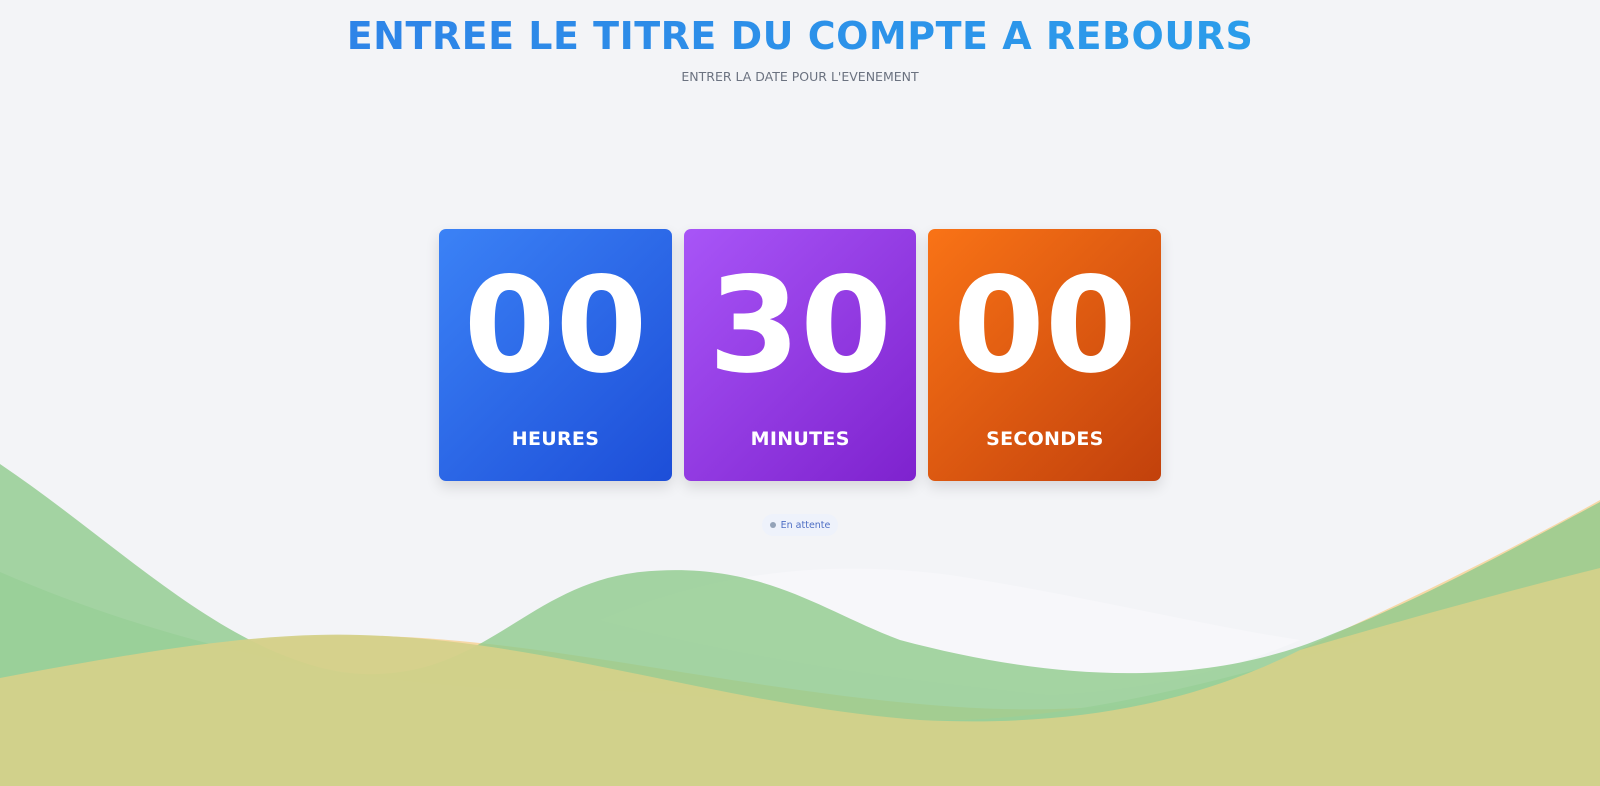 This screenshot has height=786, width=1600. Describe the element at coordinates (555, 439) in the screenshot. I see `hours-label: HEURES` at that location.